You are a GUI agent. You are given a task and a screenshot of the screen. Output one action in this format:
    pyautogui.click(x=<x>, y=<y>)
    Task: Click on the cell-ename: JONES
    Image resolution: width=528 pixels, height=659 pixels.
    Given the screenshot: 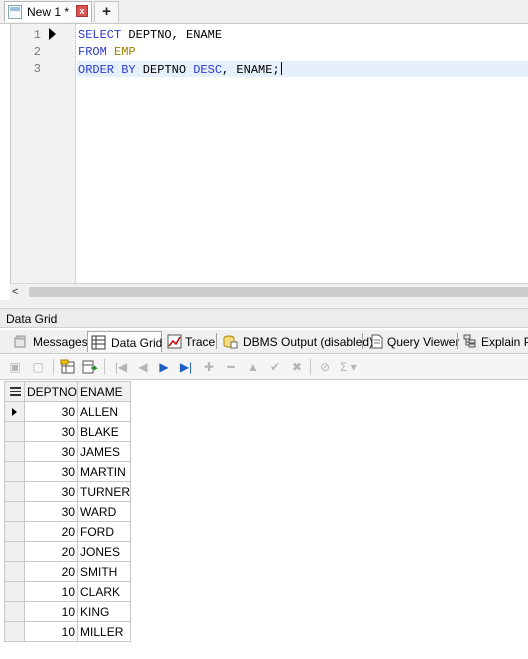 What is the action you would take?
    pyautogui.click(x=104, y=551)
    